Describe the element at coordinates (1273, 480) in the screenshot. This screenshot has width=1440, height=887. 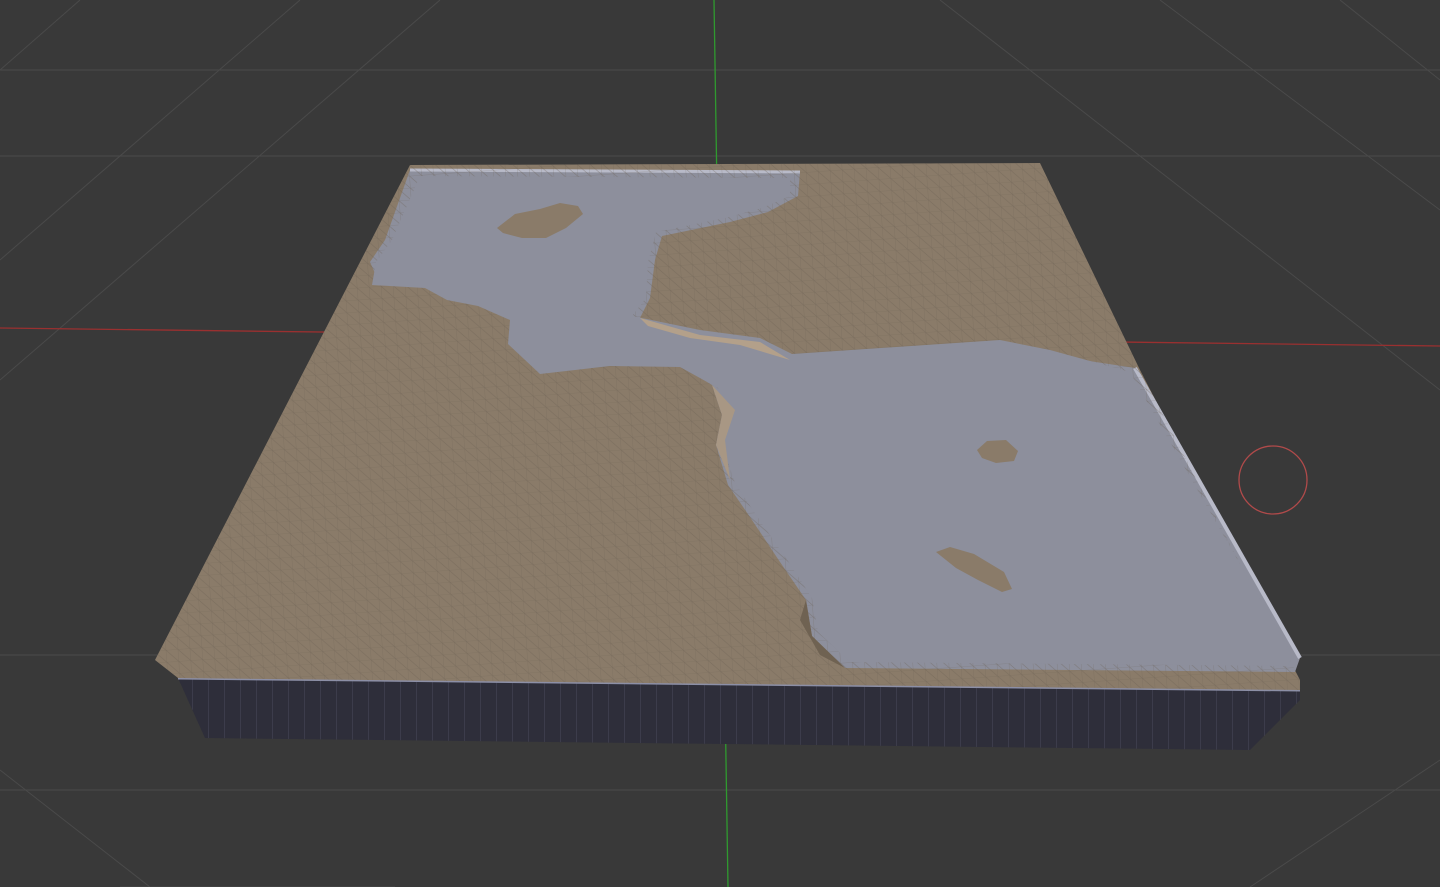
I see `view-pivot-circle-icon` at that location.